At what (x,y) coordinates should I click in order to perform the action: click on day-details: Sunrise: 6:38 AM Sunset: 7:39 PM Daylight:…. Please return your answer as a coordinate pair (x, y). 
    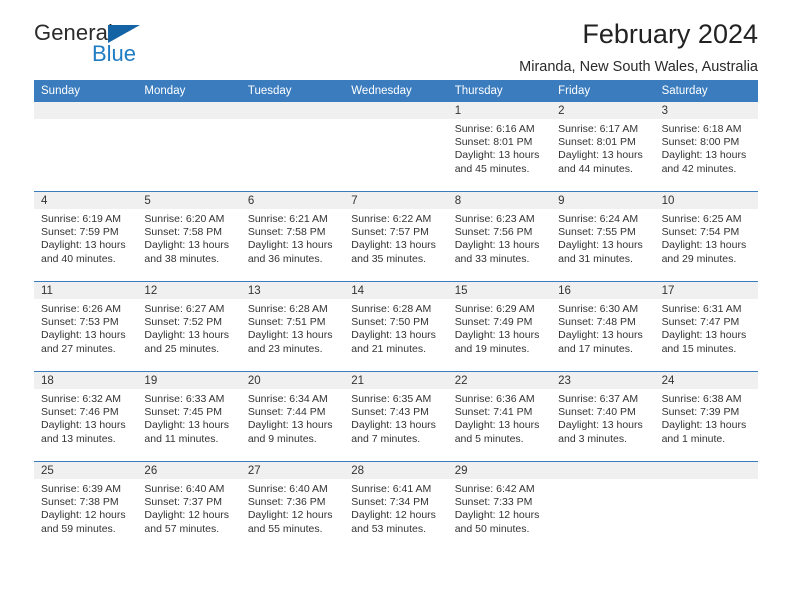
    Looking at the image, I should click on (706, 417).